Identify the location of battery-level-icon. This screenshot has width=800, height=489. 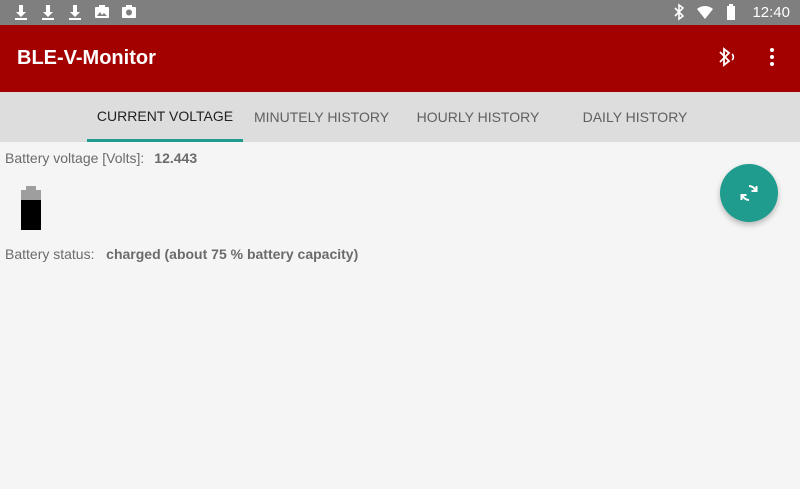
(31, 208).